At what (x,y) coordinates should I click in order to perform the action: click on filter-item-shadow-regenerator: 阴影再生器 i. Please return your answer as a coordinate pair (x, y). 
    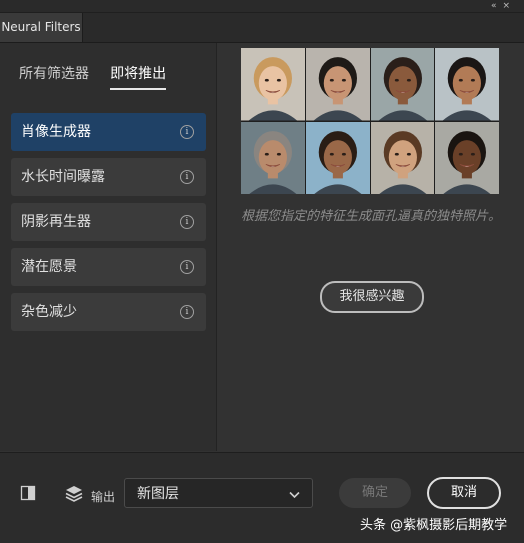
    Looking at the image, I should click on (108, 222).